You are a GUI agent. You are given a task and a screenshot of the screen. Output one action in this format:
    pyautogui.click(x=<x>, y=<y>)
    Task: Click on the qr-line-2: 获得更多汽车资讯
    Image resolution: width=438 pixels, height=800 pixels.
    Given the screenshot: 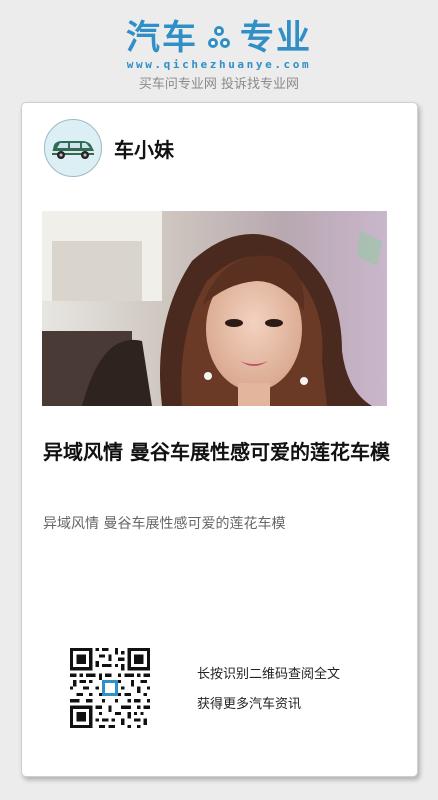 What is the action you would take?
    pyautogui.click(x=249, y=704)
    